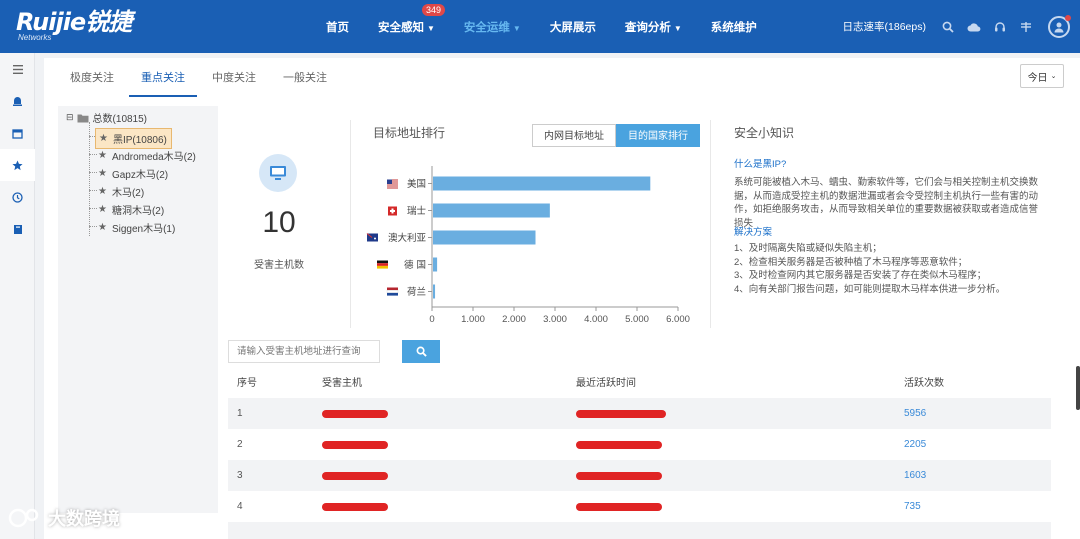  I want to click on header-tools: 日志速率(186eps), so click(956, 26).